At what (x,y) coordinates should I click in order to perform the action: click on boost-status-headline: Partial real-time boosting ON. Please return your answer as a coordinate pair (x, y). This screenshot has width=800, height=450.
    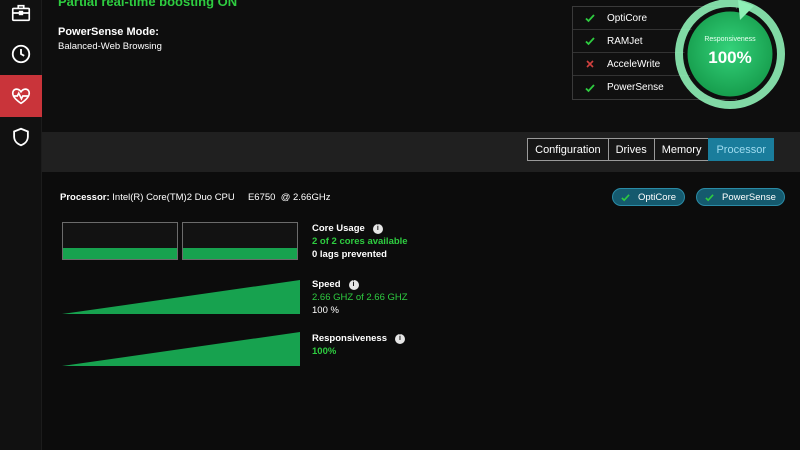
    Looking at the image, I should click on (148, 4).